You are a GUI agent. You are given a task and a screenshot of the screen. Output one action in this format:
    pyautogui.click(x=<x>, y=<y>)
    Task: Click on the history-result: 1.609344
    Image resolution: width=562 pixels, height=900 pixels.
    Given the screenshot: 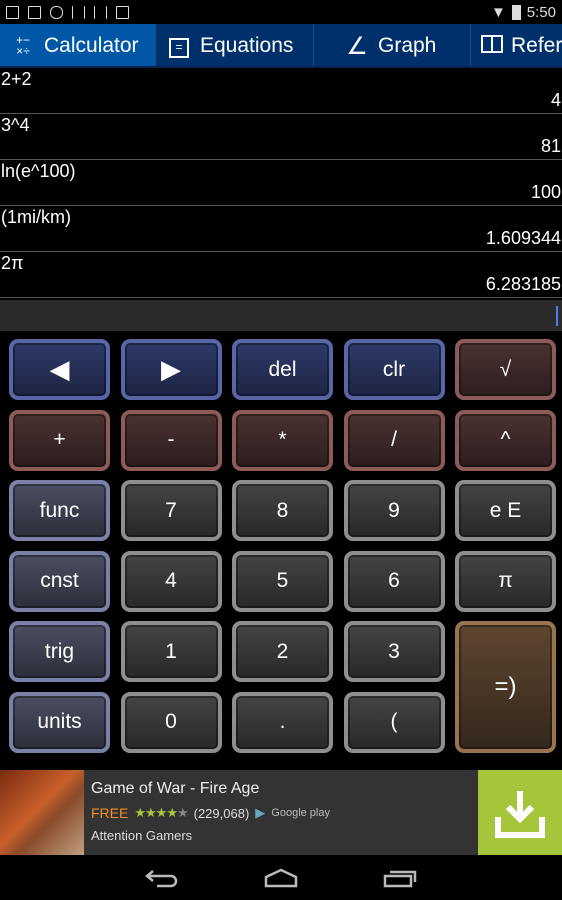 What is the action you would take?
    pyautogui.click(x=523, y=238)
    